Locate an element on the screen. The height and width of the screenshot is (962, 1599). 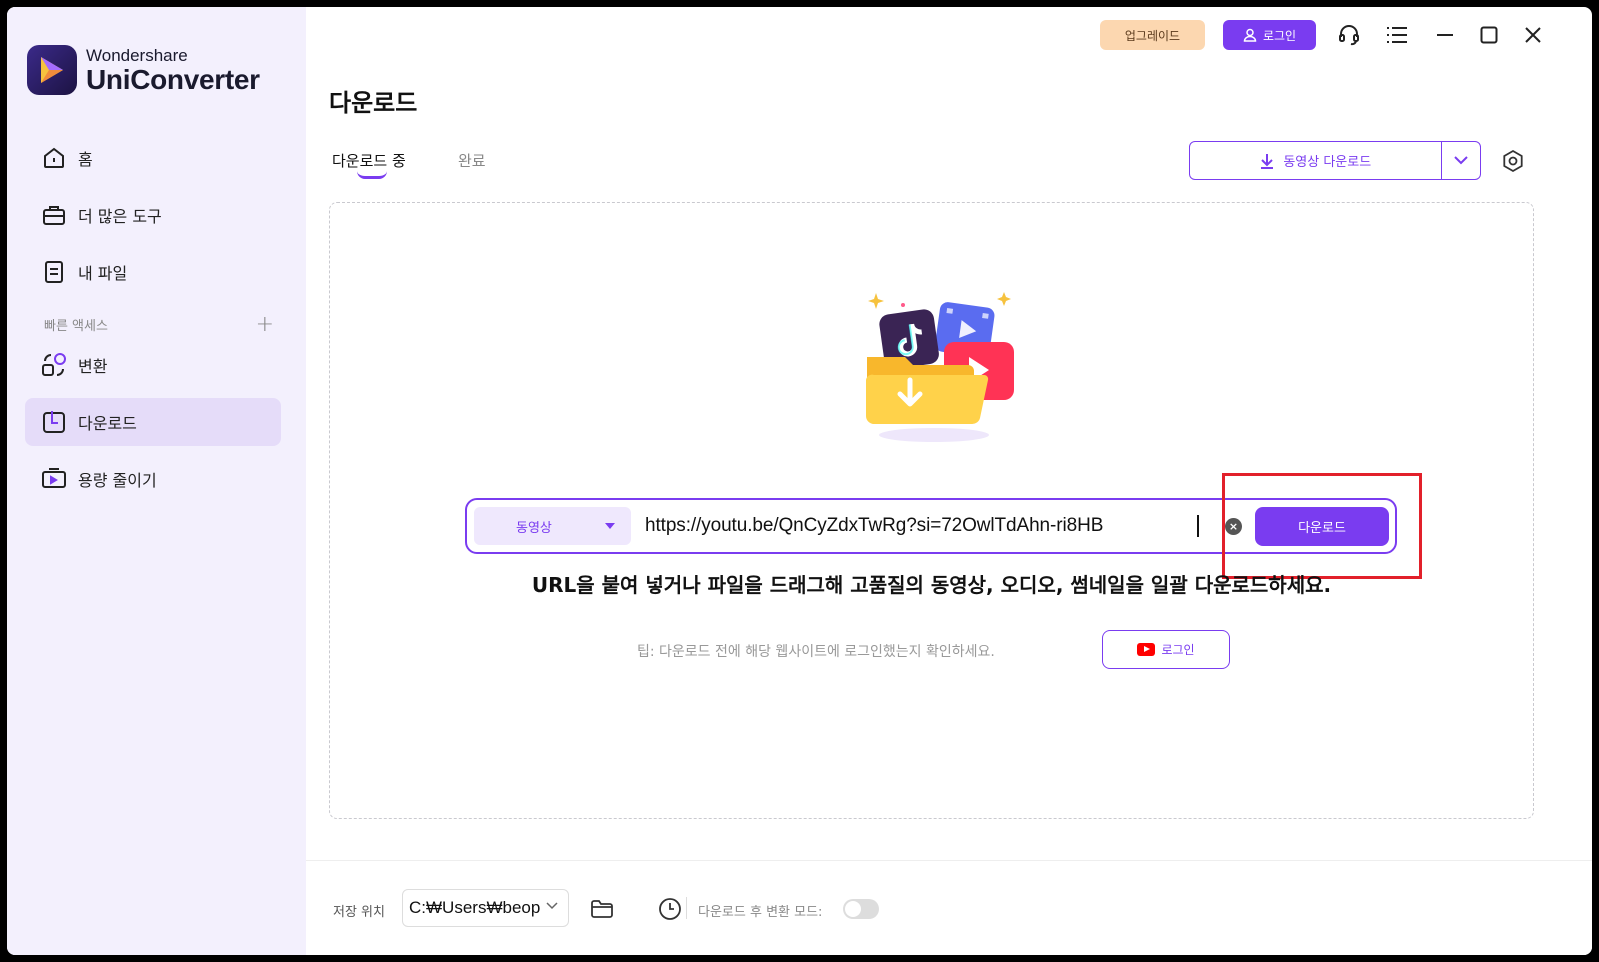
brand-subtitle: Wondershare is located at coordinates (137, 55).